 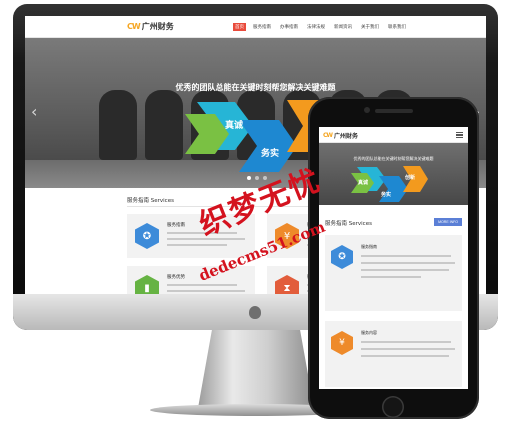 I want to click on apple-logo-icon, so click(x=255, y=312).